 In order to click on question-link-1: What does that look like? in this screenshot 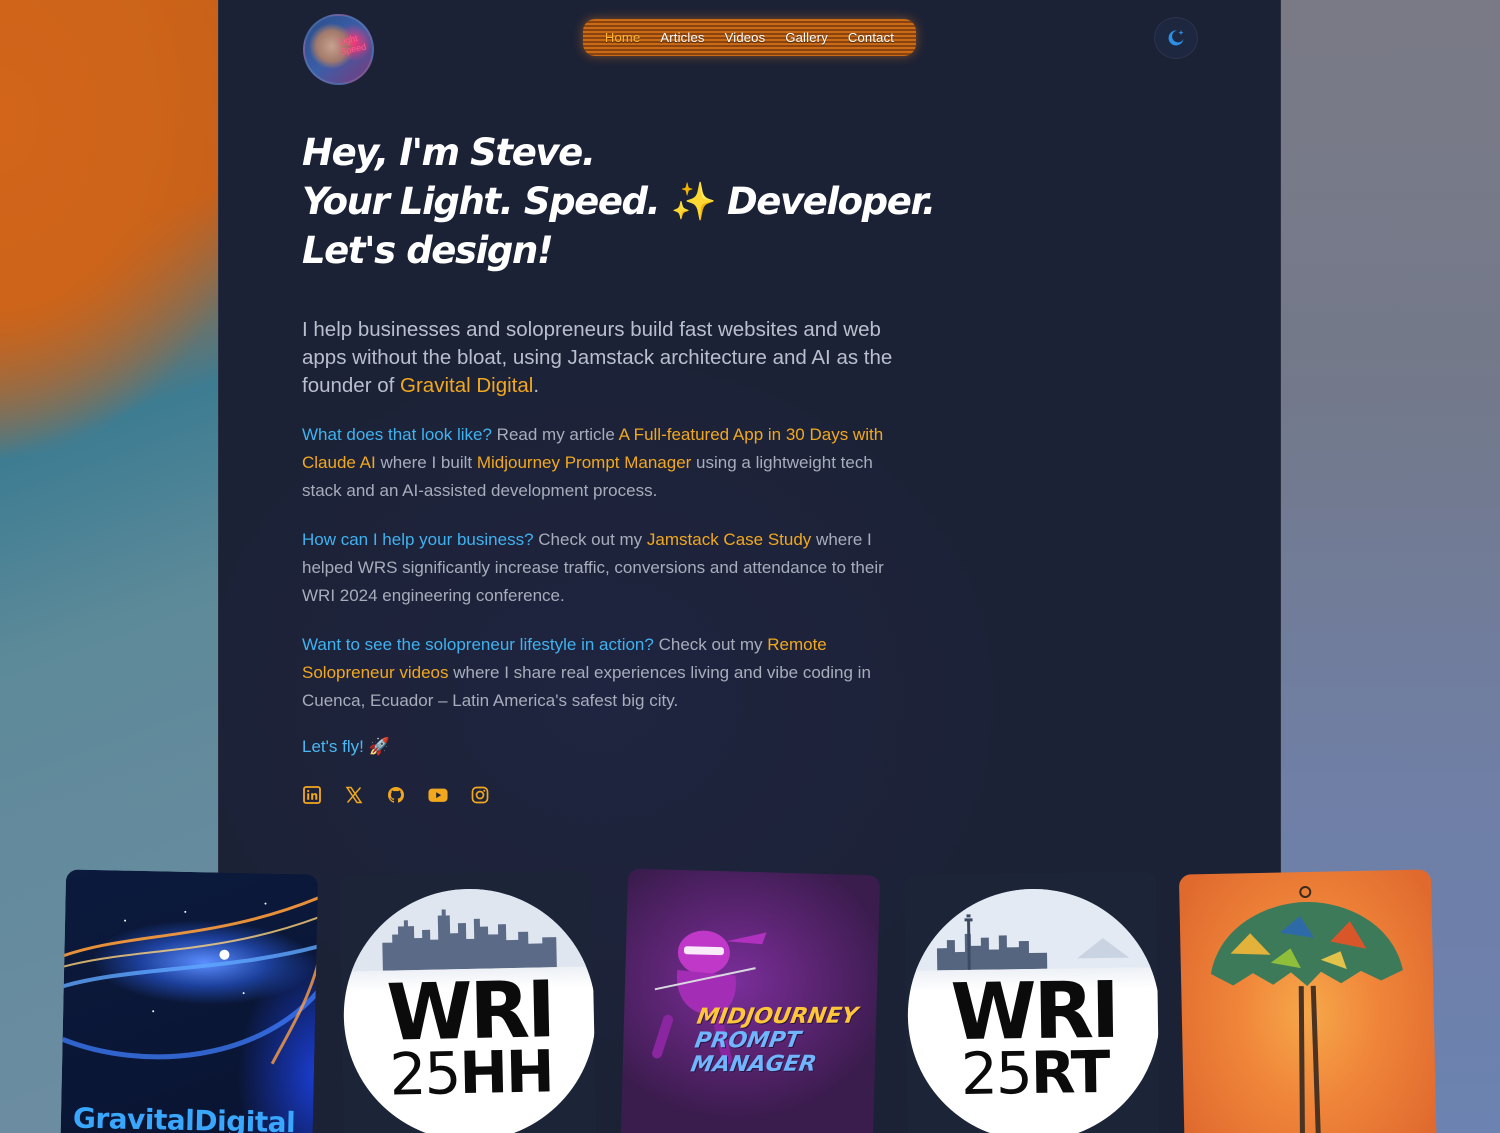, I will do `click(397, 434)`.